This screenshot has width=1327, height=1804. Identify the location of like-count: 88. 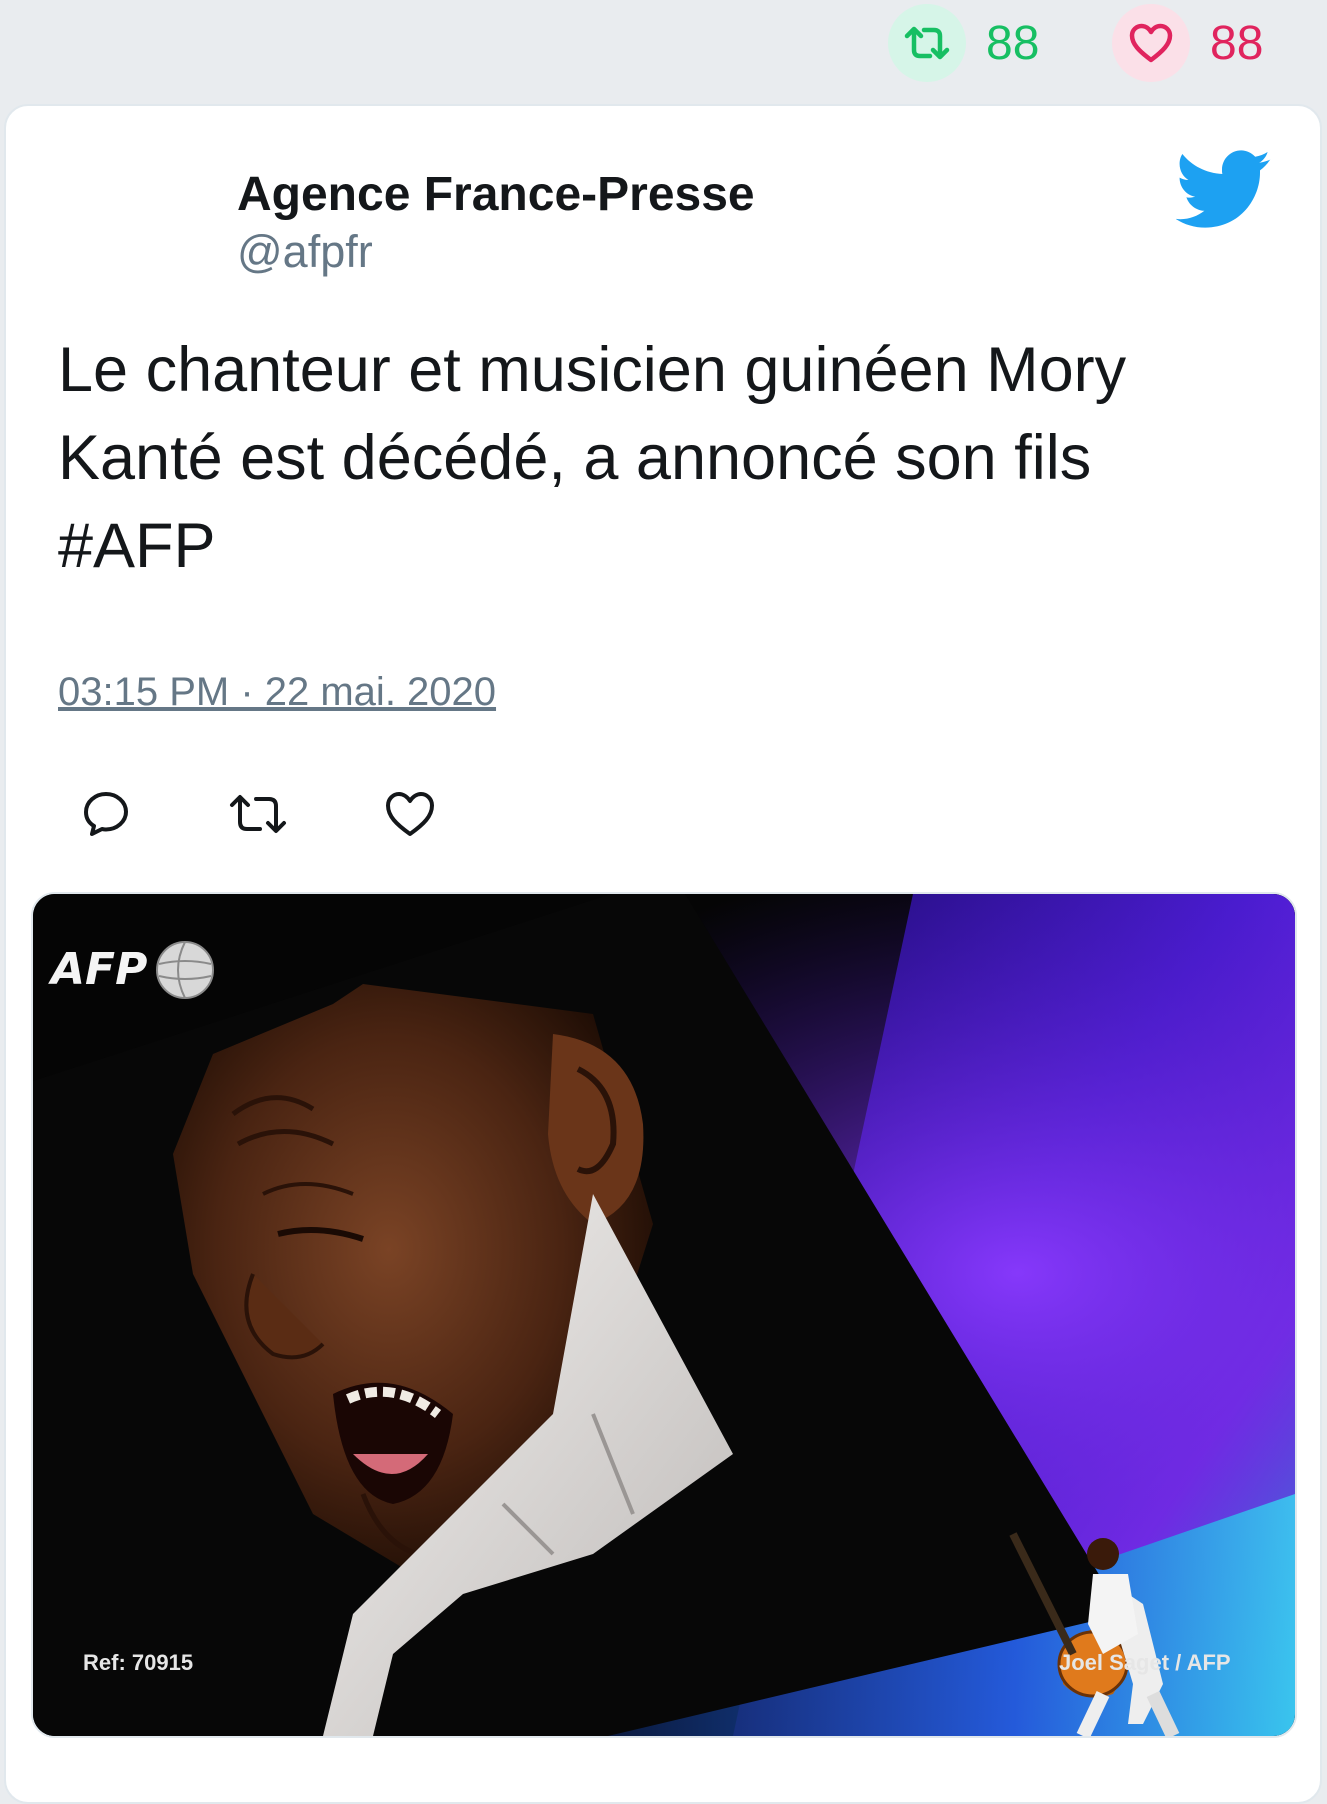
(1237, 43).